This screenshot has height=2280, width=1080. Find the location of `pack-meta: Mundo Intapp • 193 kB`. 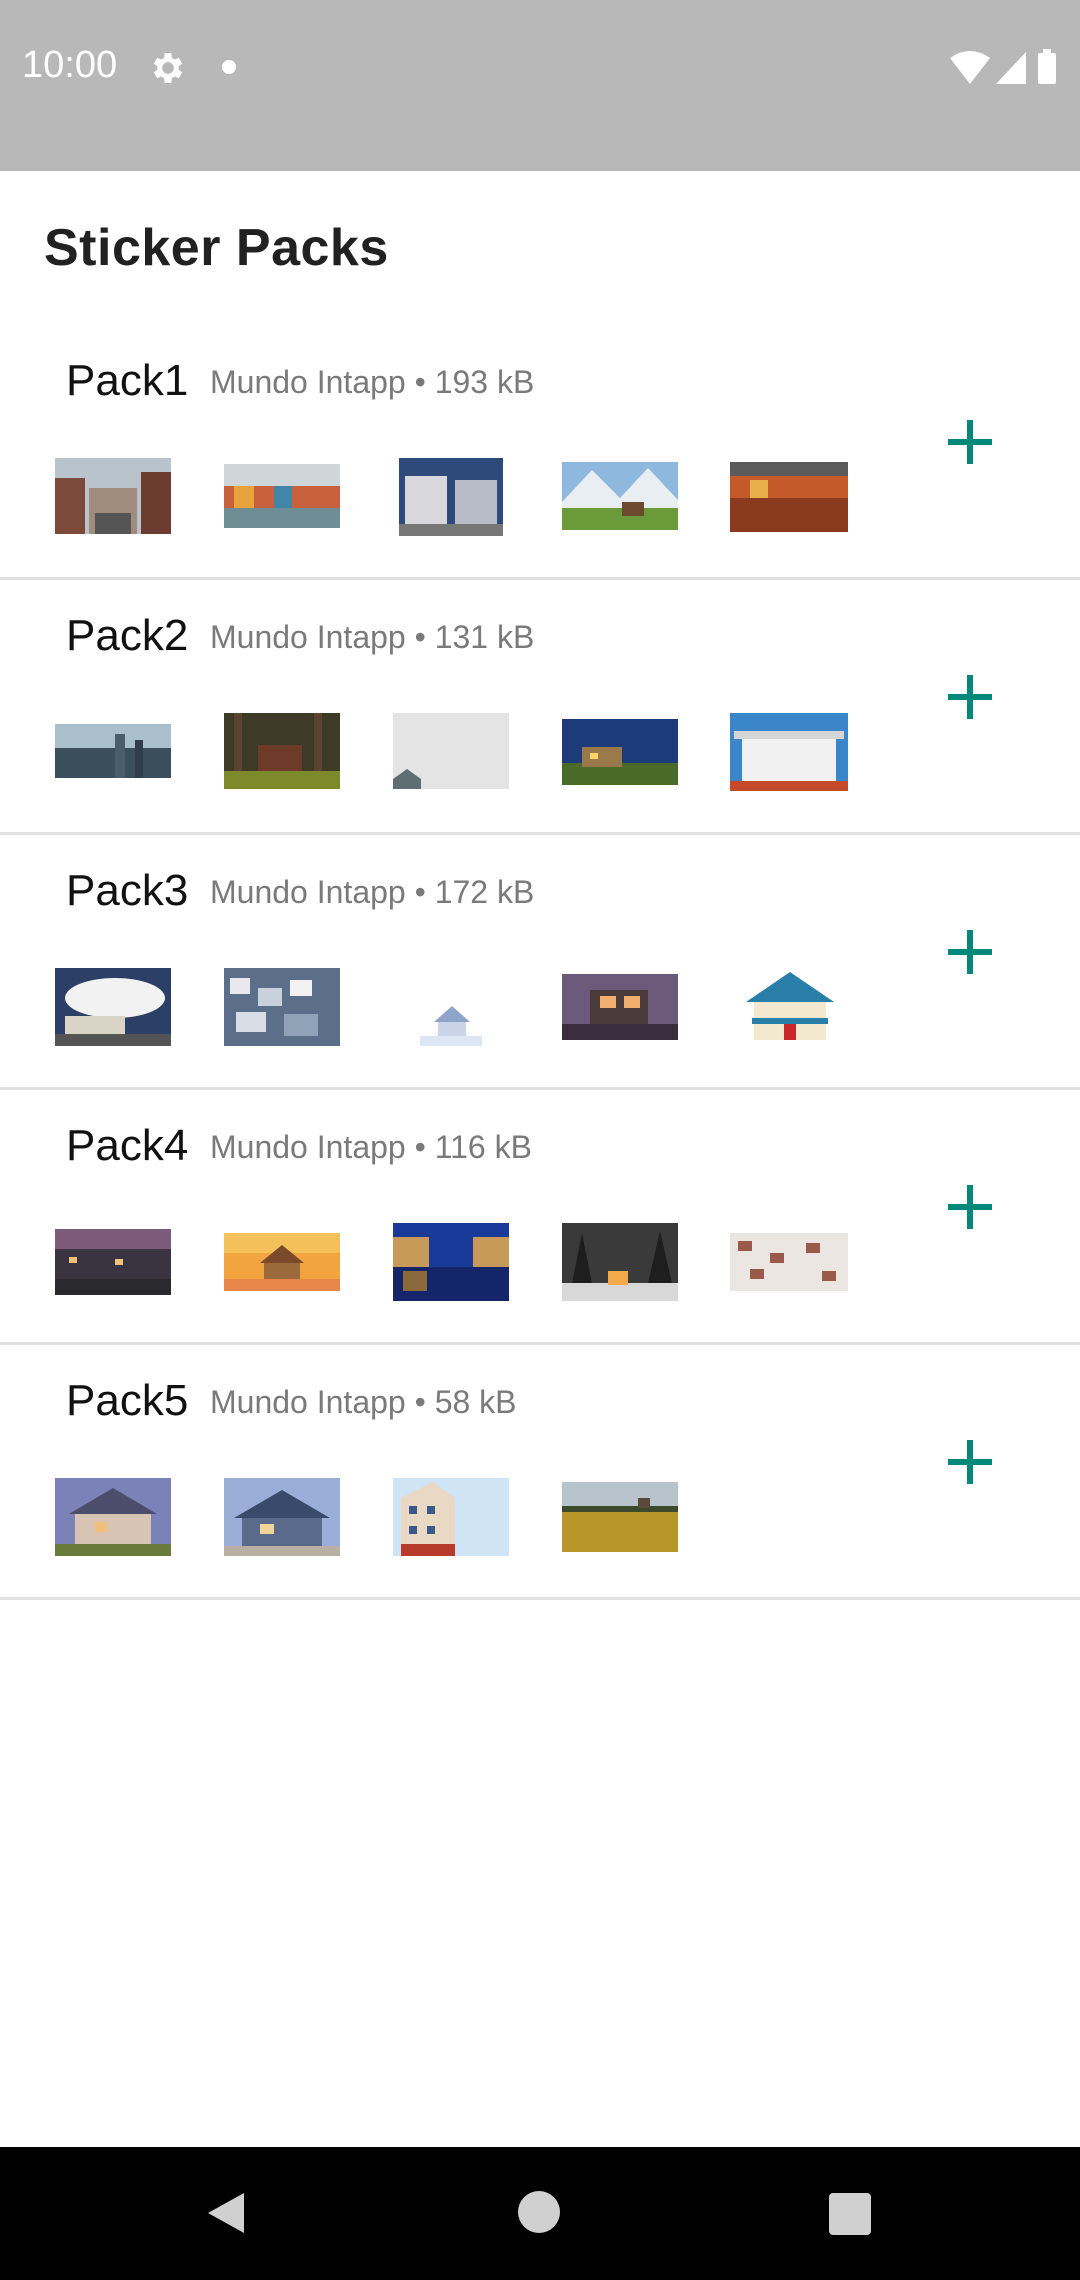

pack-meta: Mundo Intapp • 193 kB is located at coordinates (372, 382).